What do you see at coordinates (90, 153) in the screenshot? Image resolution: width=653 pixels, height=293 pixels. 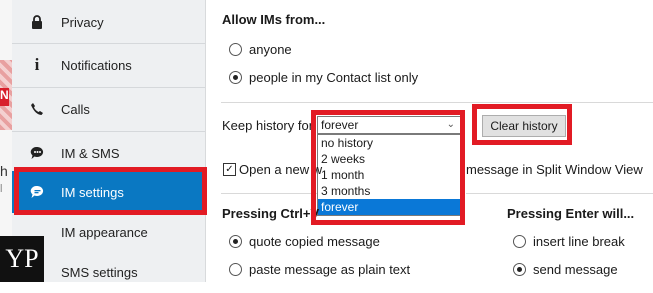 I see `sidebar-item-label: IM & SMS` at bounding box center [90, 153].